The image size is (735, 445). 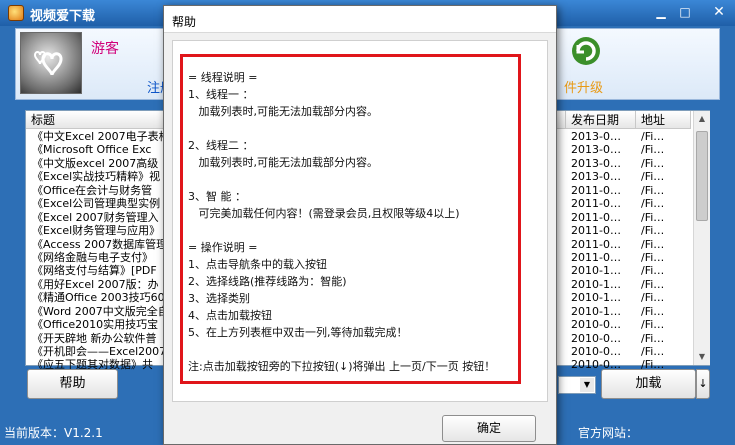 I want to click on scroll-thumb, so click(x=702, y=176).